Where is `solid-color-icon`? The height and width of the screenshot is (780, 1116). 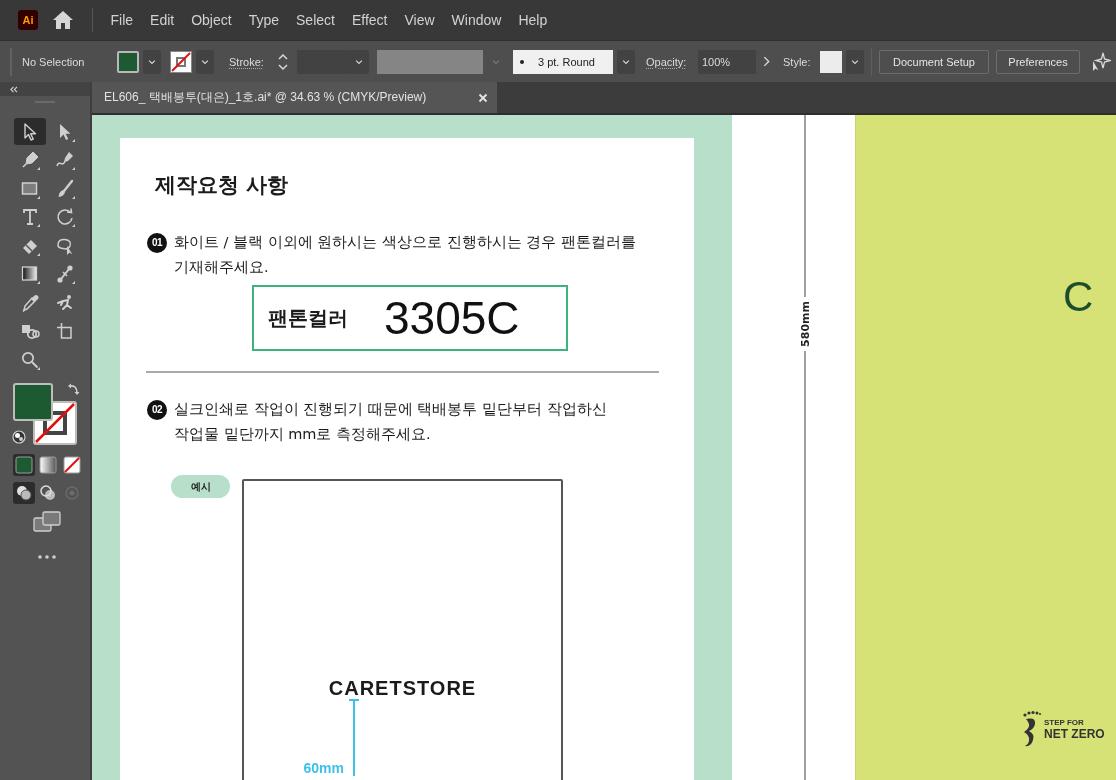 solid-color-icon is located at coordinates (24, 465).